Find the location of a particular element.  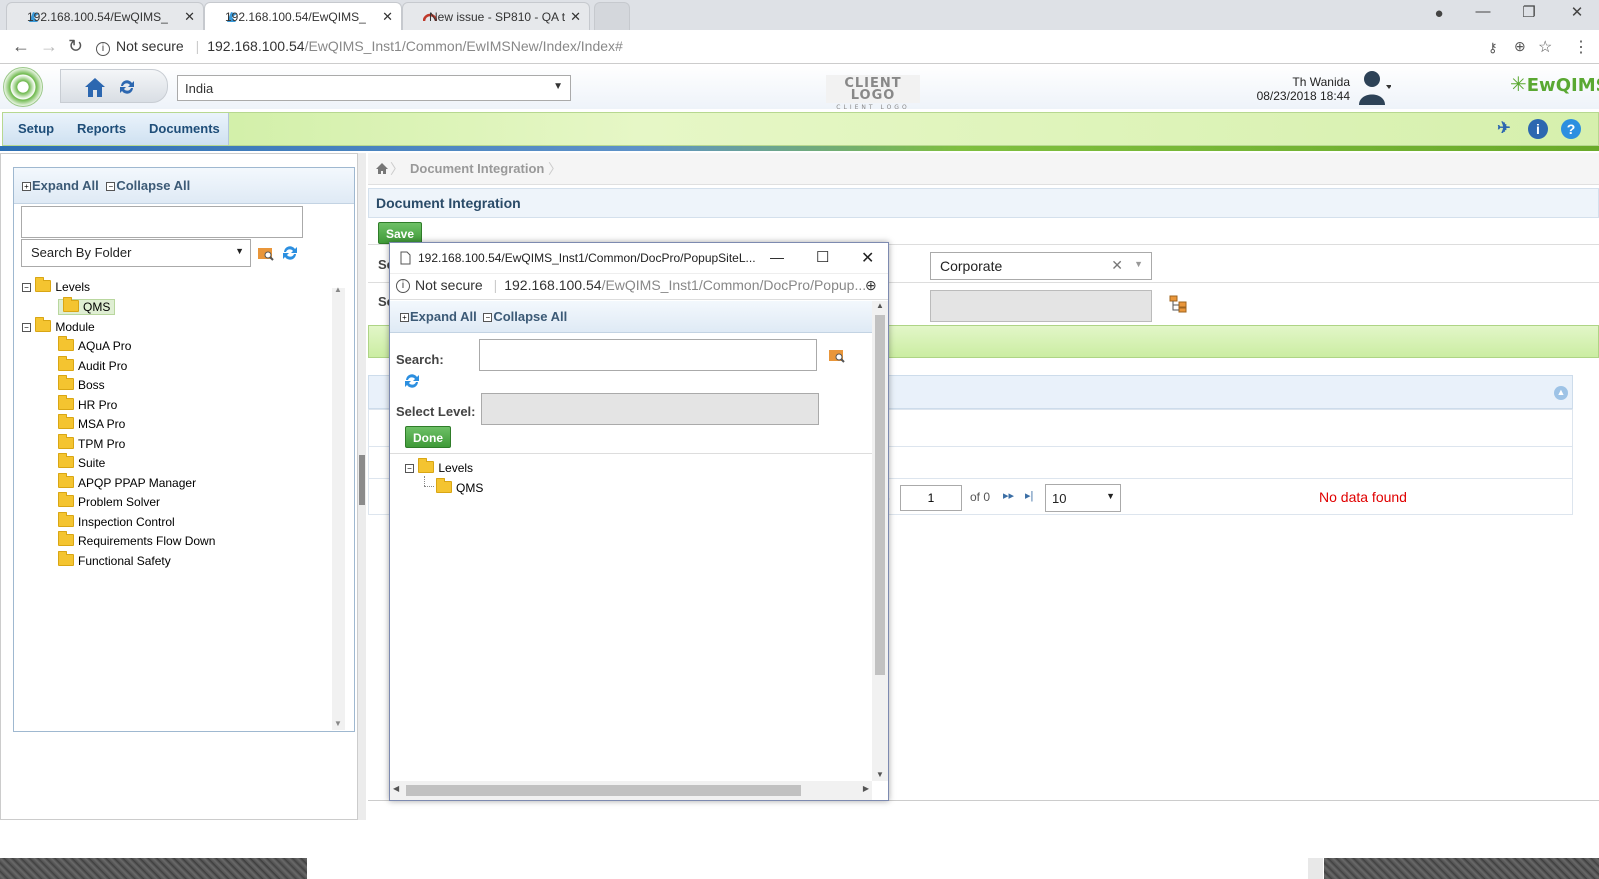

popup-horizontal-scrollbar: ◀ ▶ is located at coordinates (631, 790).